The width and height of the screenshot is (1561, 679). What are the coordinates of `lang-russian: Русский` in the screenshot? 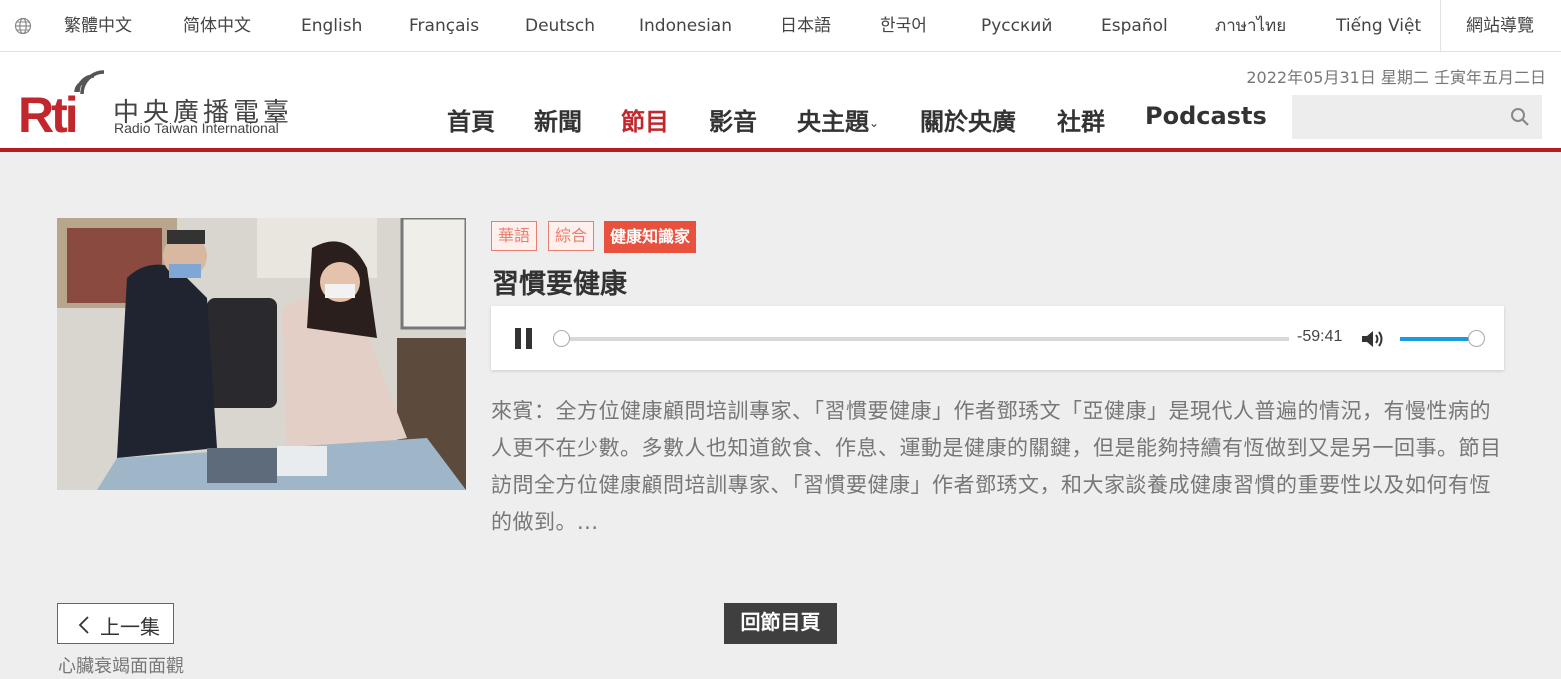 It's located at (1016, 26).